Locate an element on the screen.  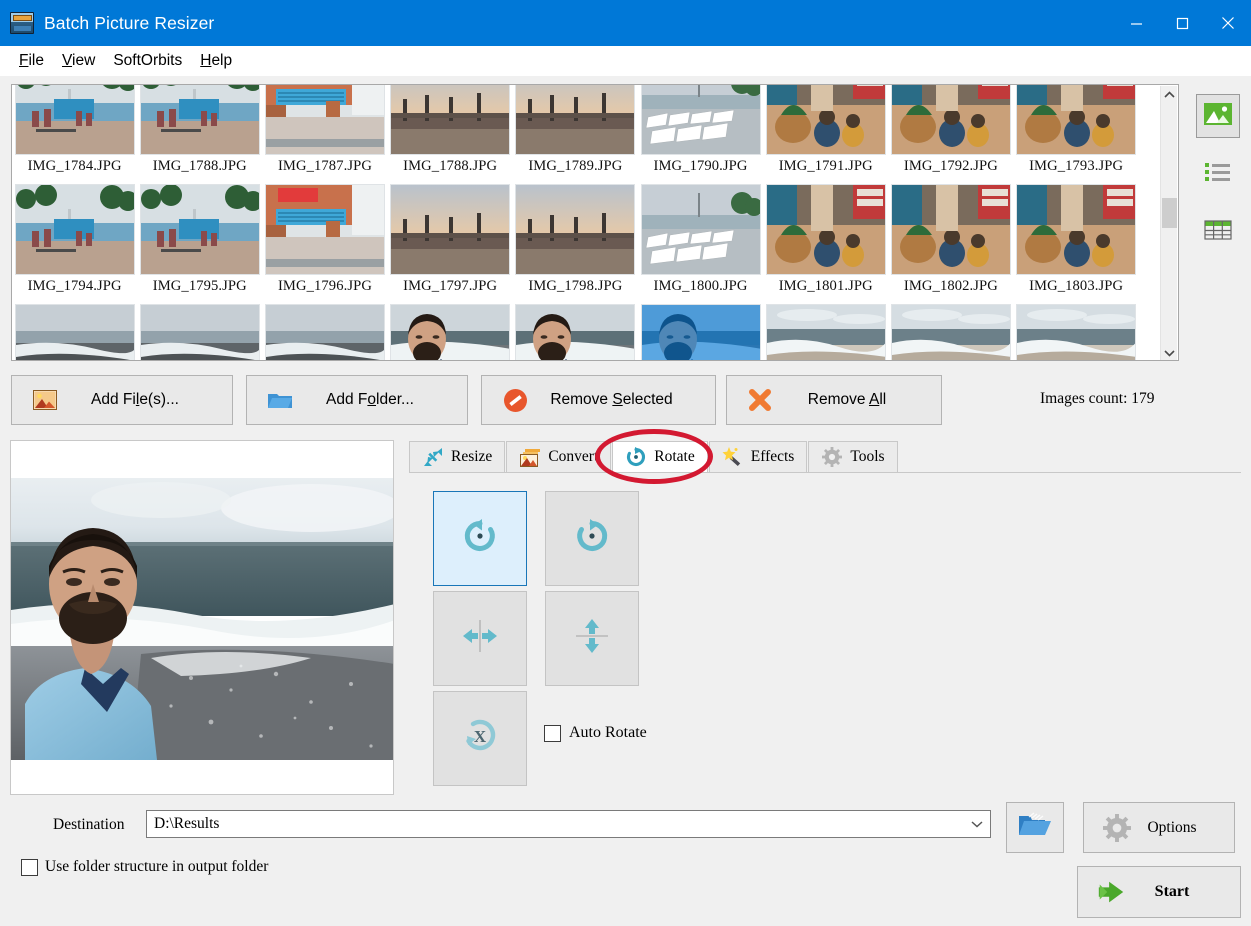
flip-horizontal-button is located at coordinates (480, 638).